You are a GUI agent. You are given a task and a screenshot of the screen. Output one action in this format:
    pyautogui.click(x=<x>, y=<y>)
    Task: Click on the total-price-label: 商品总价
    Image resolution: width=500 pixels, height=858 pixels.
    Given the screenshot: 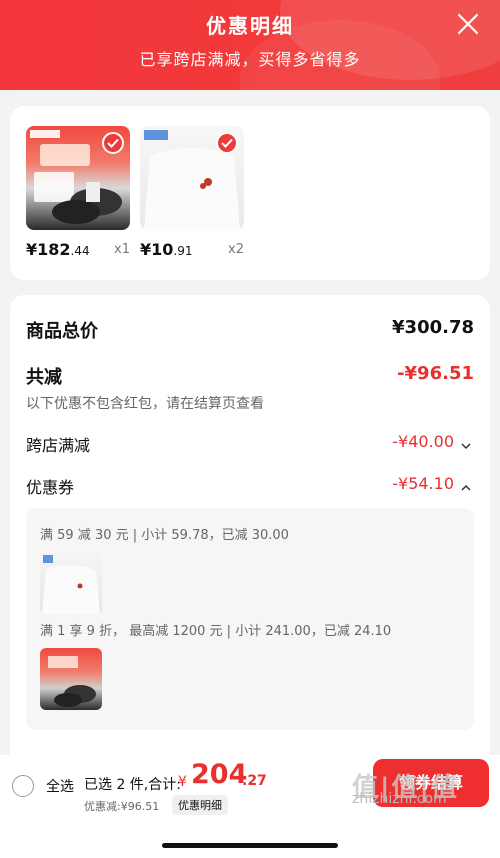 What is the action you would take?
    pyautogui.click(x=62, y=331)
    